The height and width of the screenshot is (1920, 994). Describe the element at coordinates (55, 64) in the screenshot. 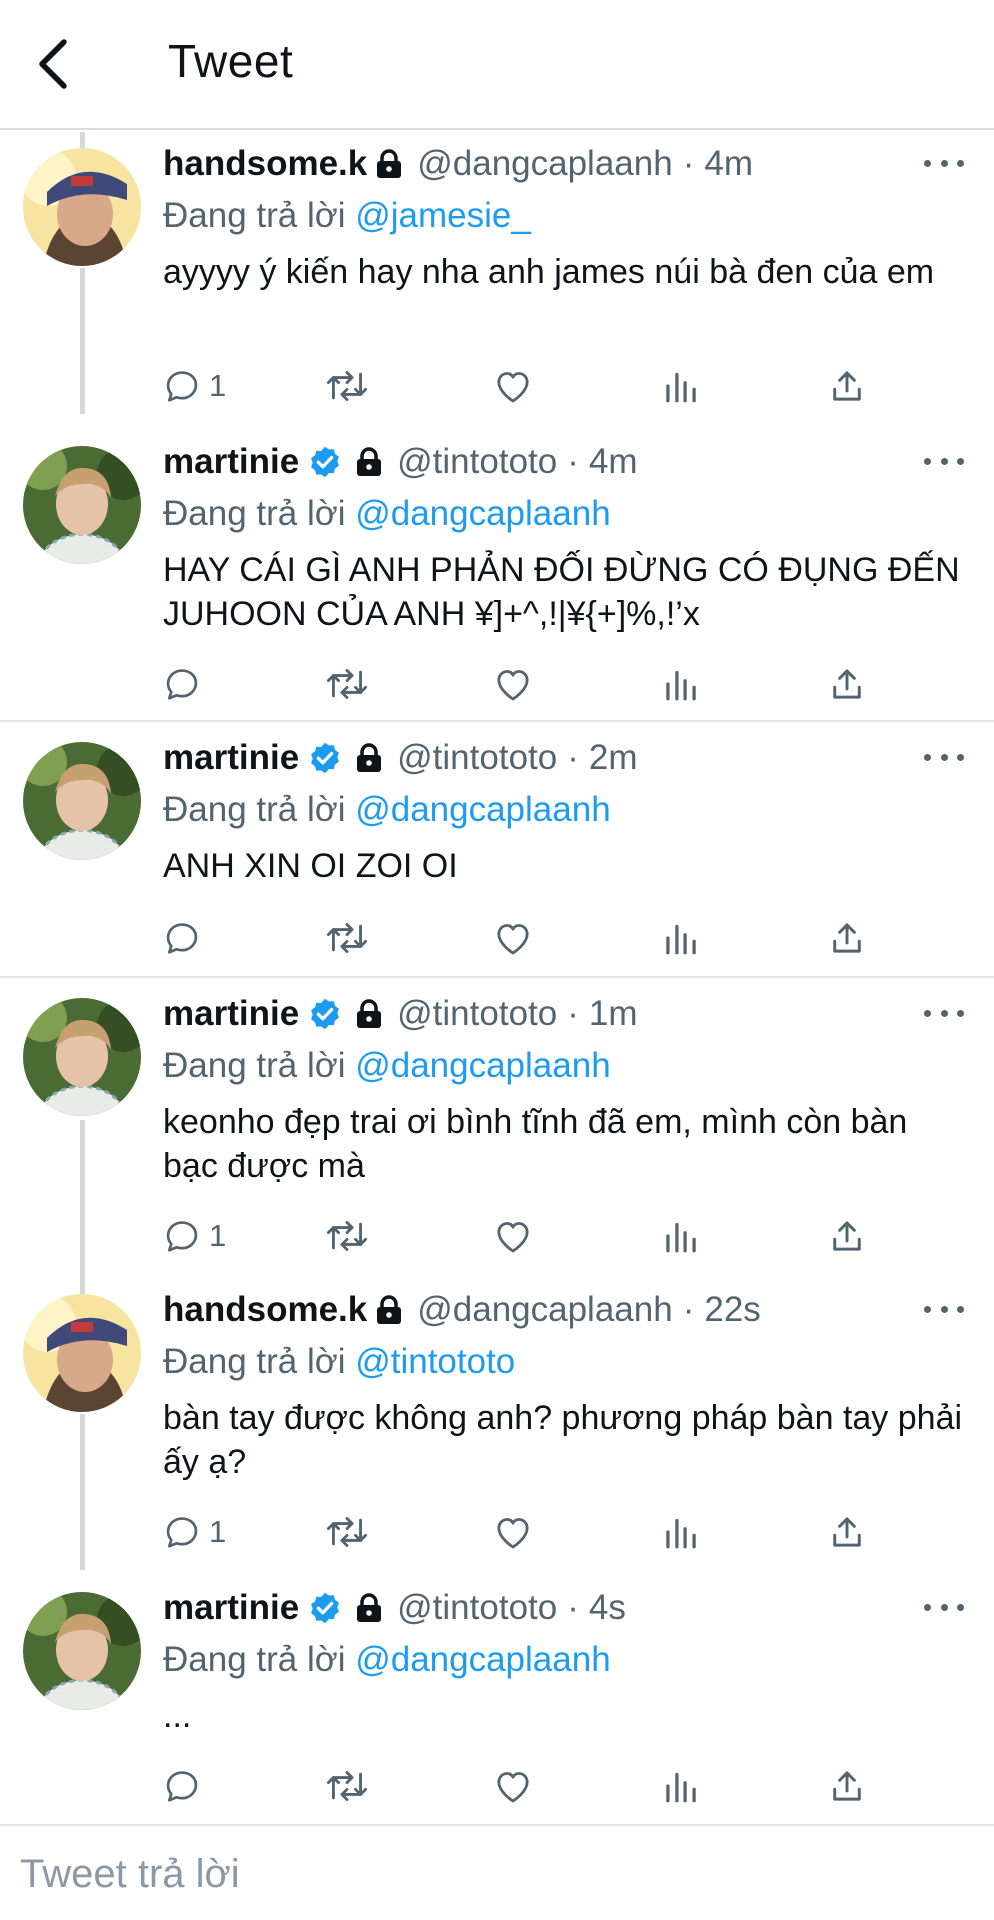

I see `back-button` at that location.